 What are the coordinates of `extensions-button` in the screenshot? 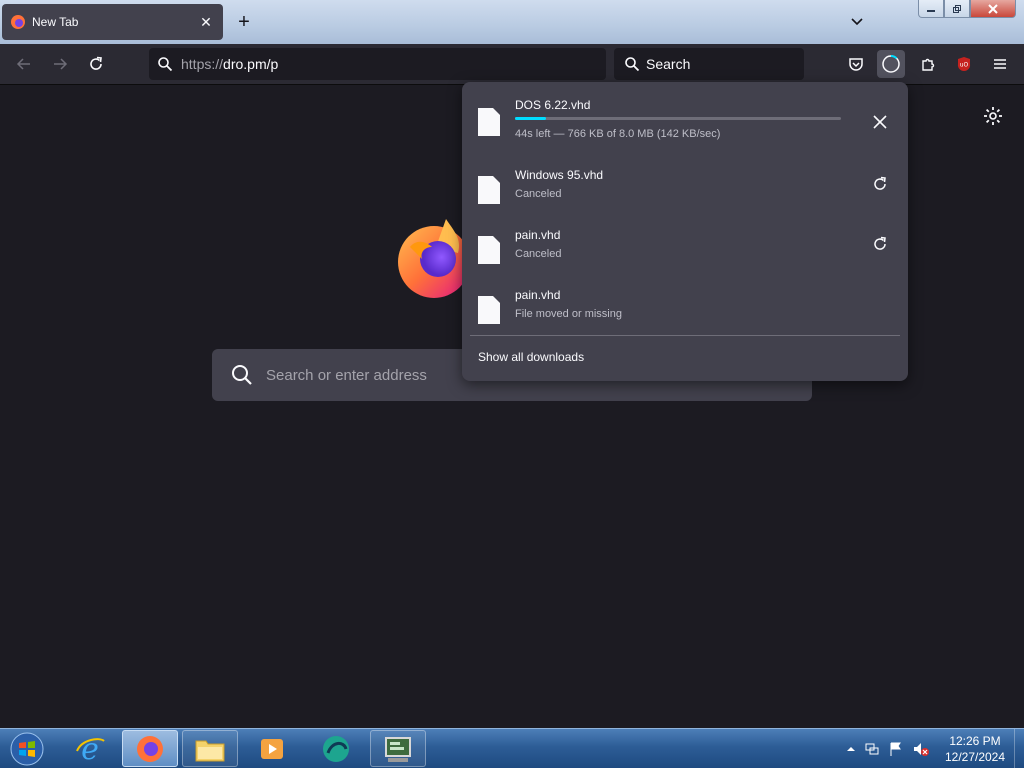 It's located at (928, 64).